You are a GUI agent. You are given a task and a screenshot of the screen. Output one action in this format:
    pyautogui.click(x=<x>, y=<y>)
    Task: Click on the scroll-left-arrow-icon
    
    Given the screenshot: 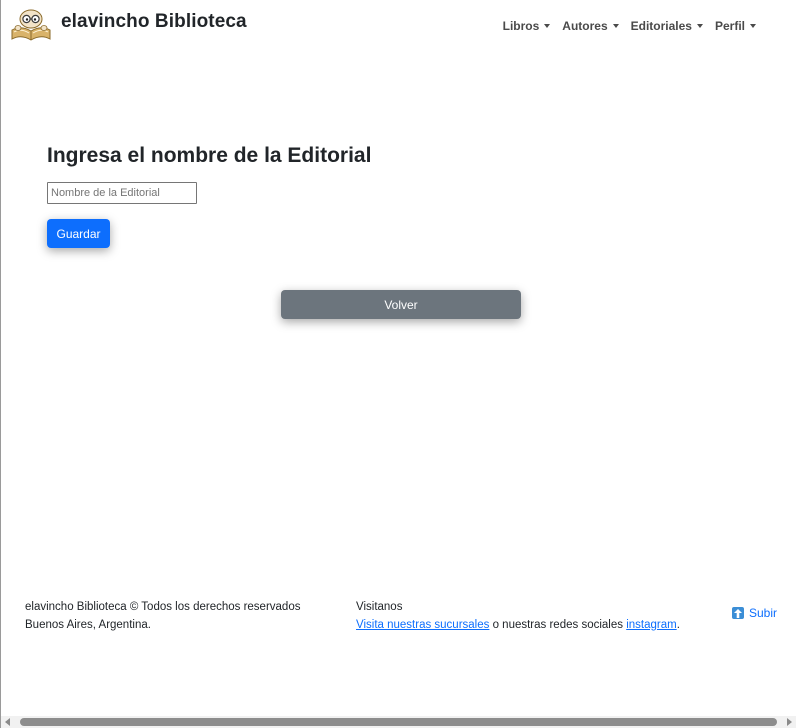 What is the action you would take?
    pyautogui.click(x=7, y=722)
    